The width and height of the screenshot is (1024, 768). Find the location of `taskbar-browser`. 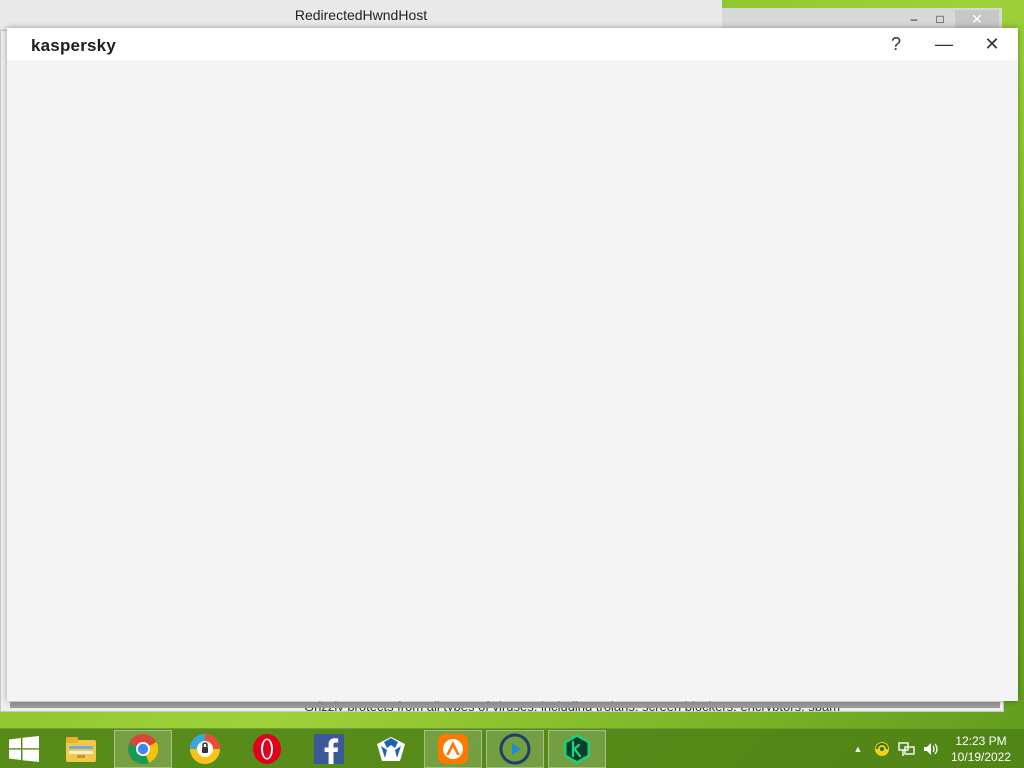

taskbar-browser is located at coordinates (205, 749).